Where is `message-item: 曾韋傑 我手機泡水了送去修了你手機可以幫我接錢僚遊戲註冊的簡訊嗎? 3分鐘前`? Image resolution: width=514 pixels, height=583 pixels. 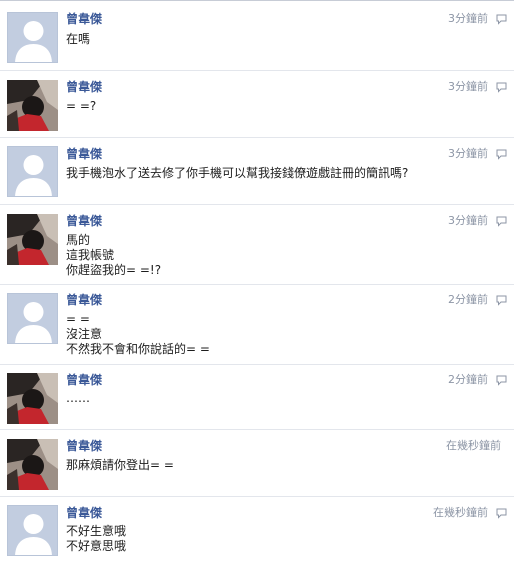
message-item: 曾韋傑 我手機泡水了送去修了你手機可以幫我接錢僚遊戲註冊的簡訊嗎? 3分鐘前 is located at coordinates (257, 171).